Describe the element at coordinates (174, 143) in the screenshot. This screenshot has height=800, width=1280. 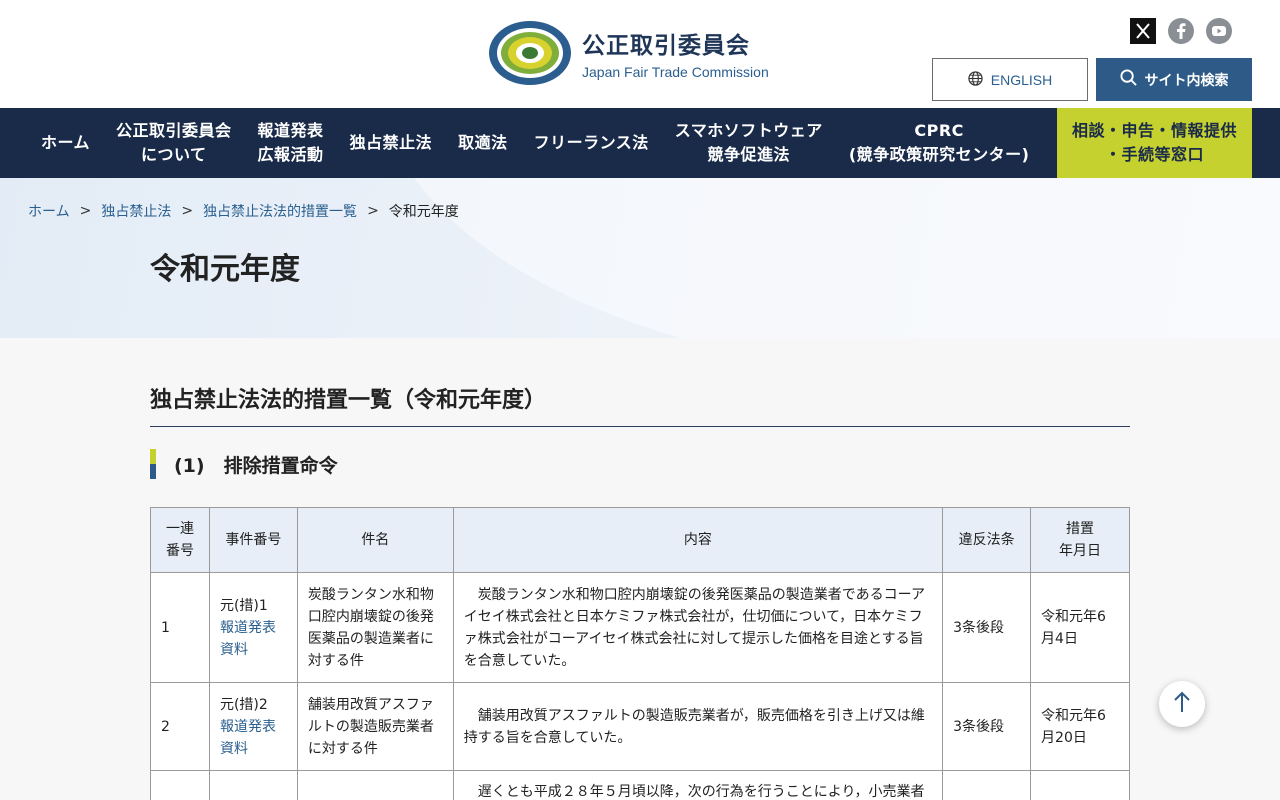
I see `nav-about: 公正取引委員会 について` at that location.